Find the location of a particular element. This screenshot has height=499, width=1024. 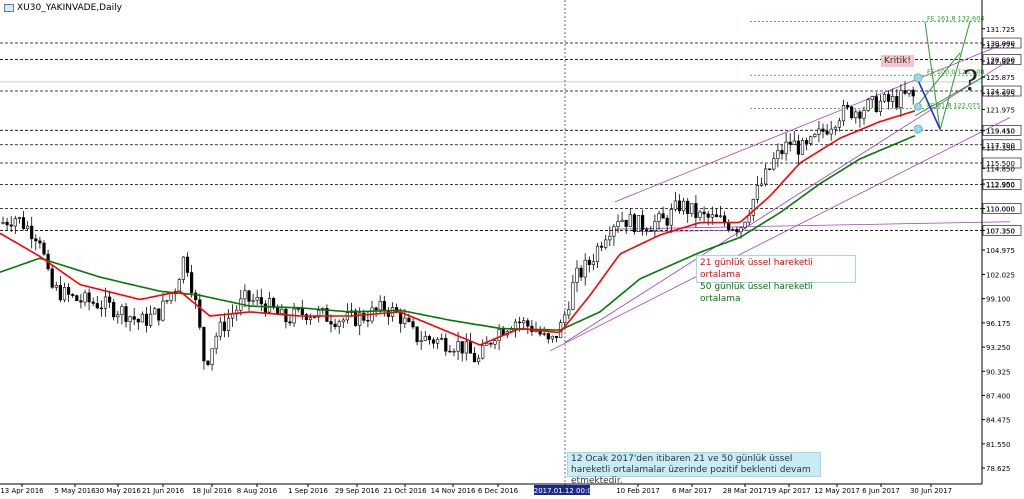

y-tick-label: 129.775 is located at coordinates (1000, 46).